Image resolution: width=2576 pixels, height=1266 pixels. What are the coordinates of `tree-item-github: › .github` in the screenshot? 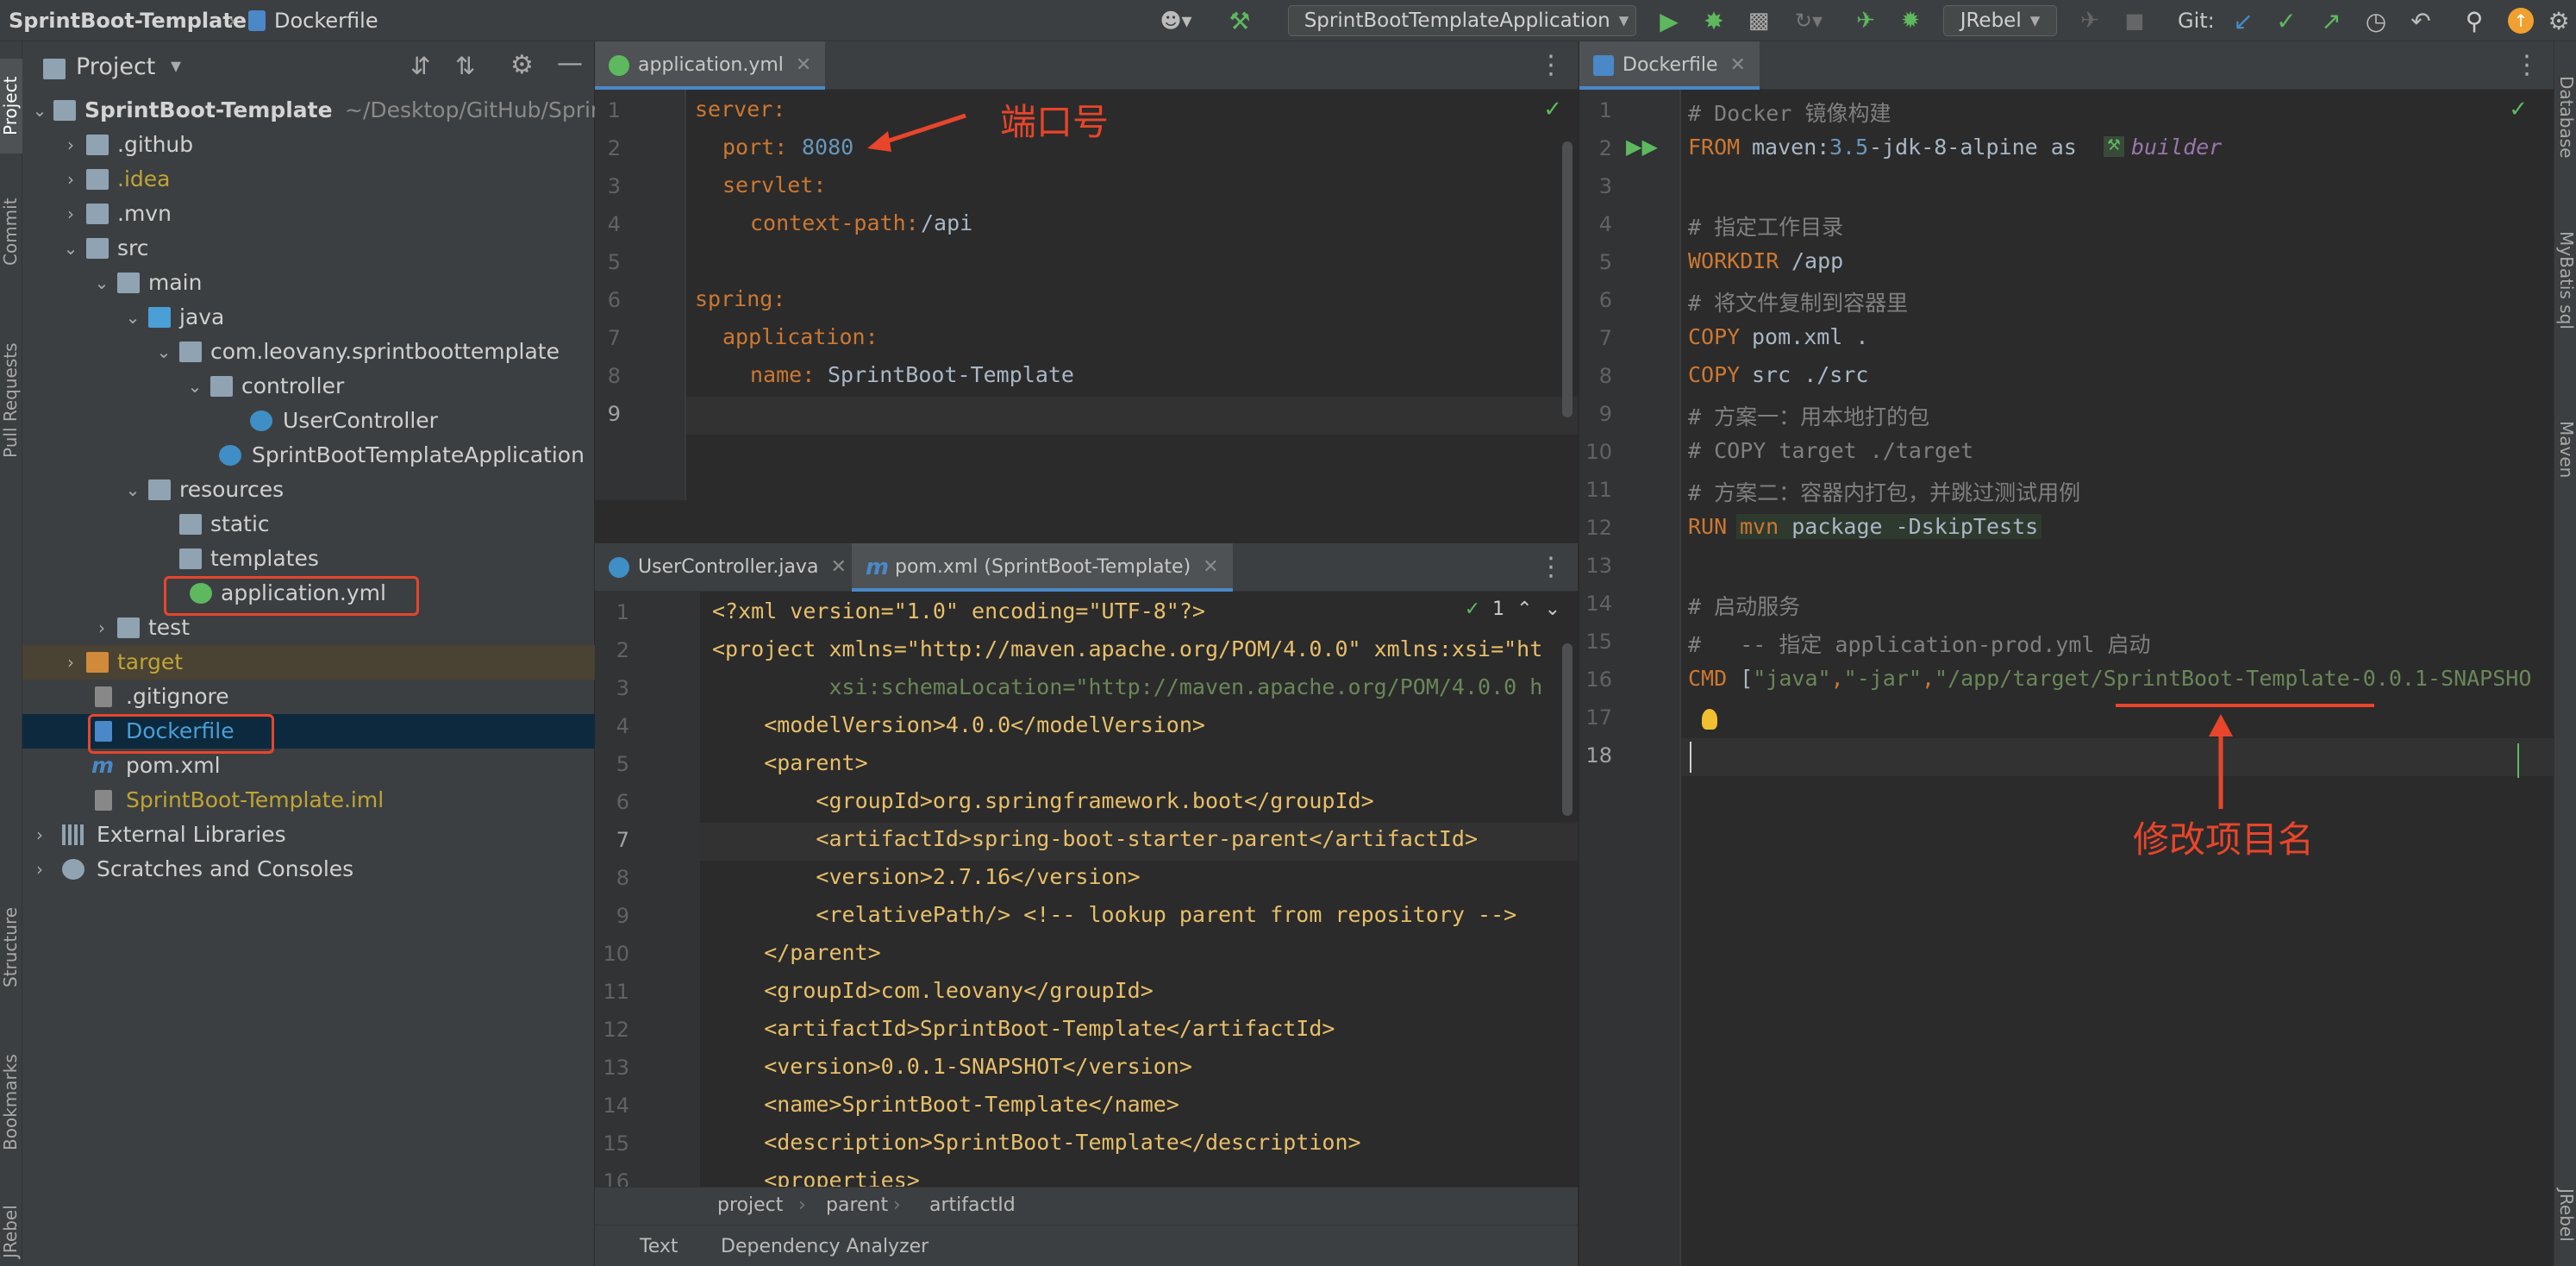 It's located at (309, 145).